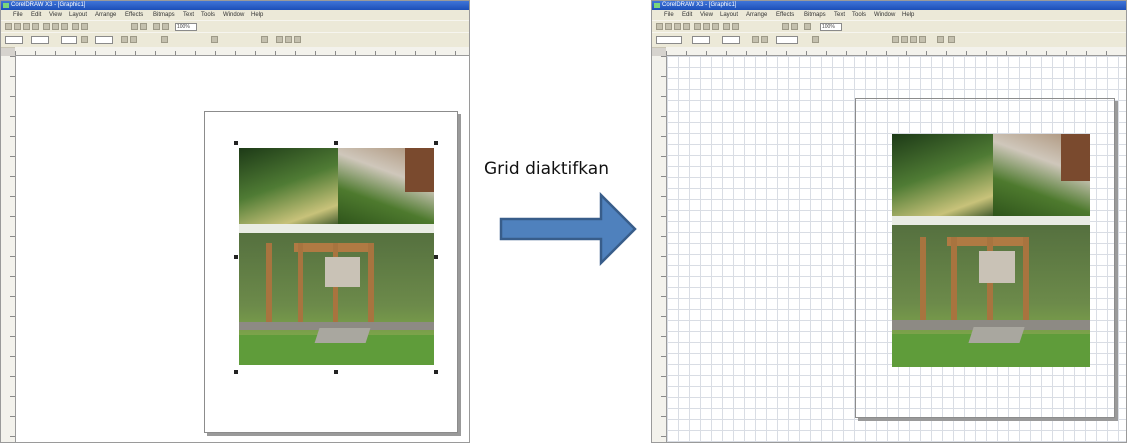 The image size is (1127, 443). I want to click on snap-objects-icon, so click(913, 39).